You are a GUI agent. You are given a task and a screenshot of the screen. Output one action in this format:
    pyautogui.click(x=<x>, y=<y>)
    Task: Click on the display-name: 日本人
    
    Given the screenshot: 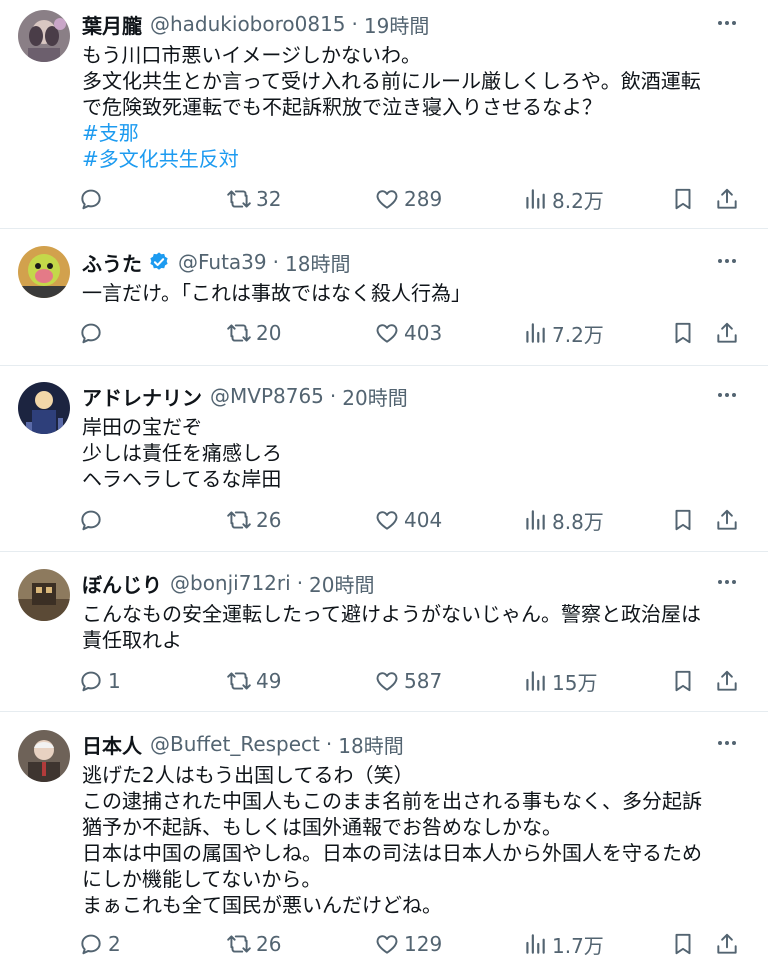 What is the action you would take?
    pyautogui.click(x=112, y=744)
    